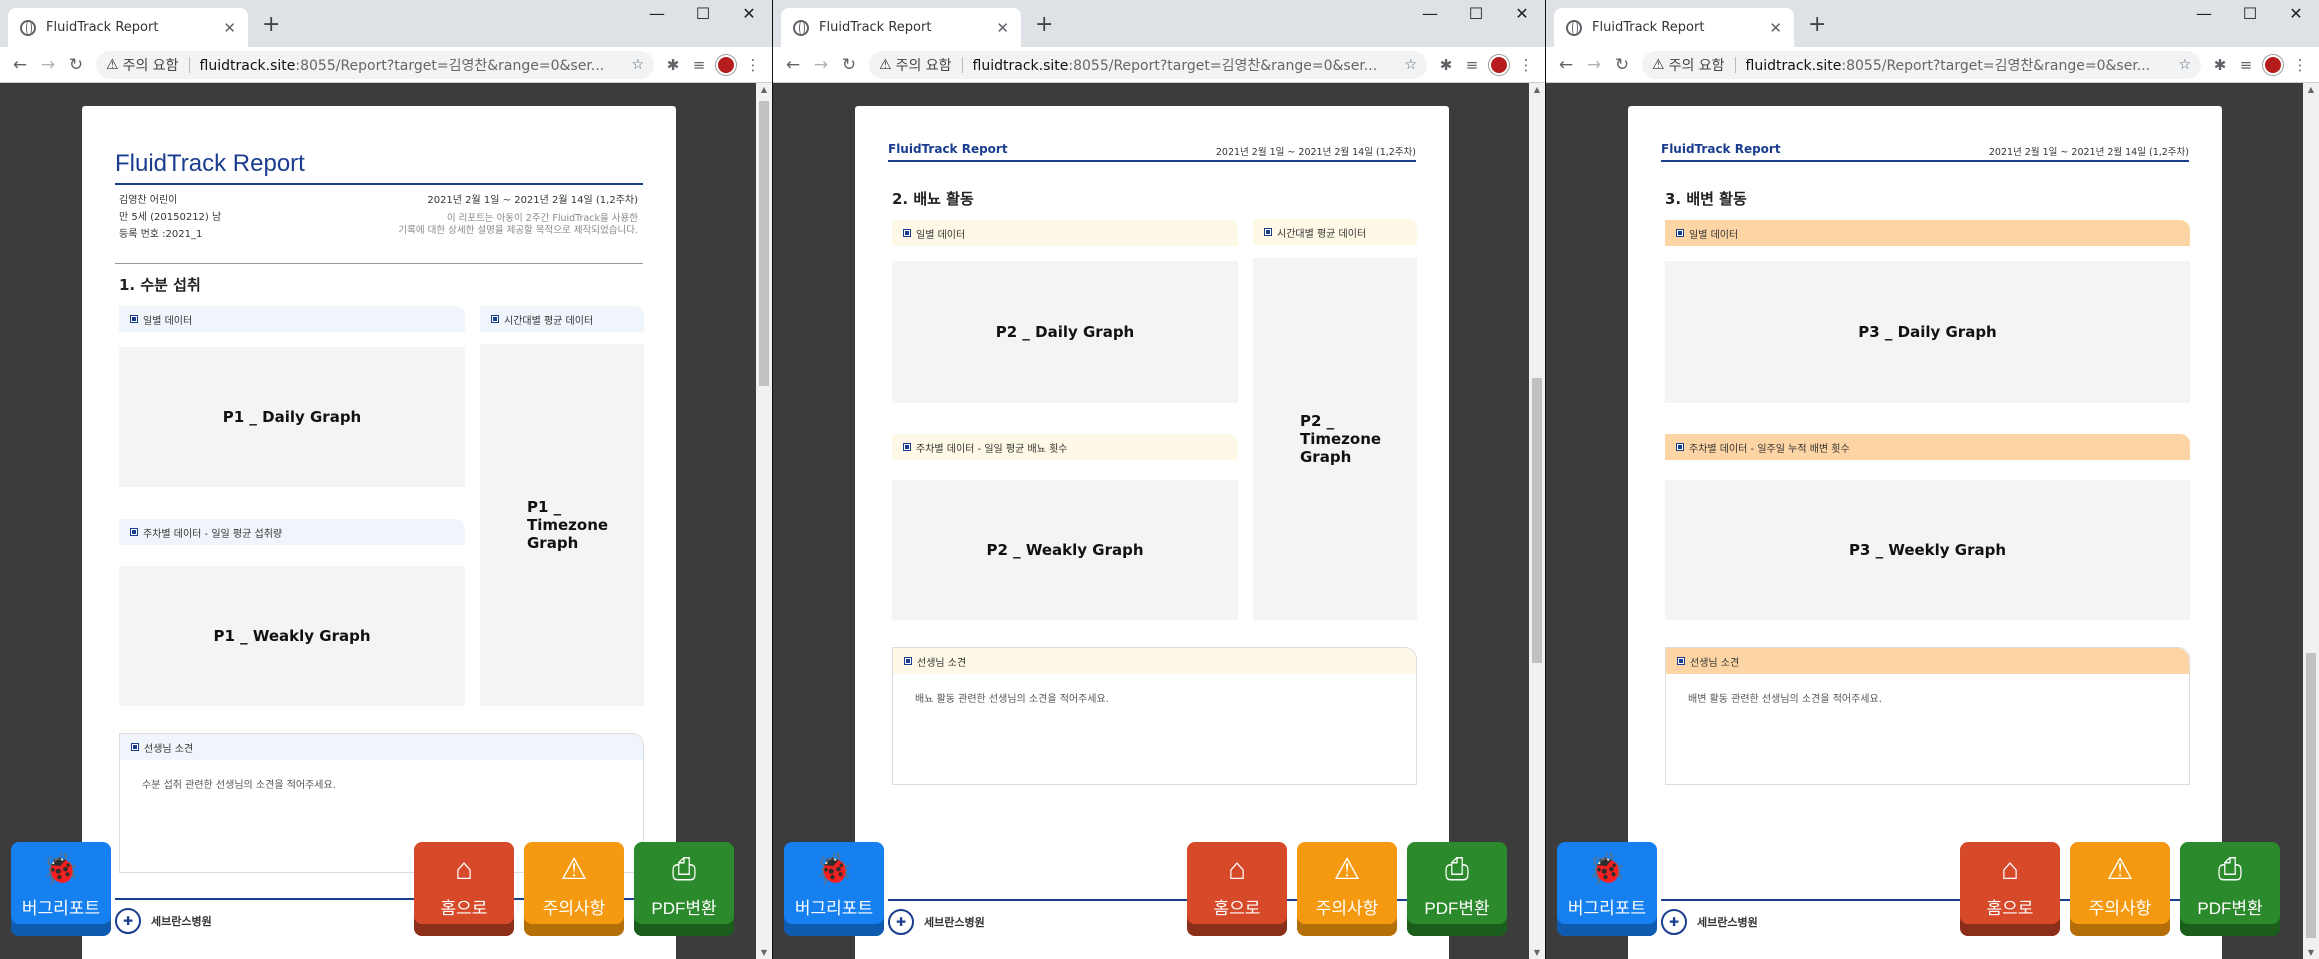 This screenshot has width=2319, height=959. I want to click on hospital-footer: ✚ 세브란스병원, so click(1709, 922).